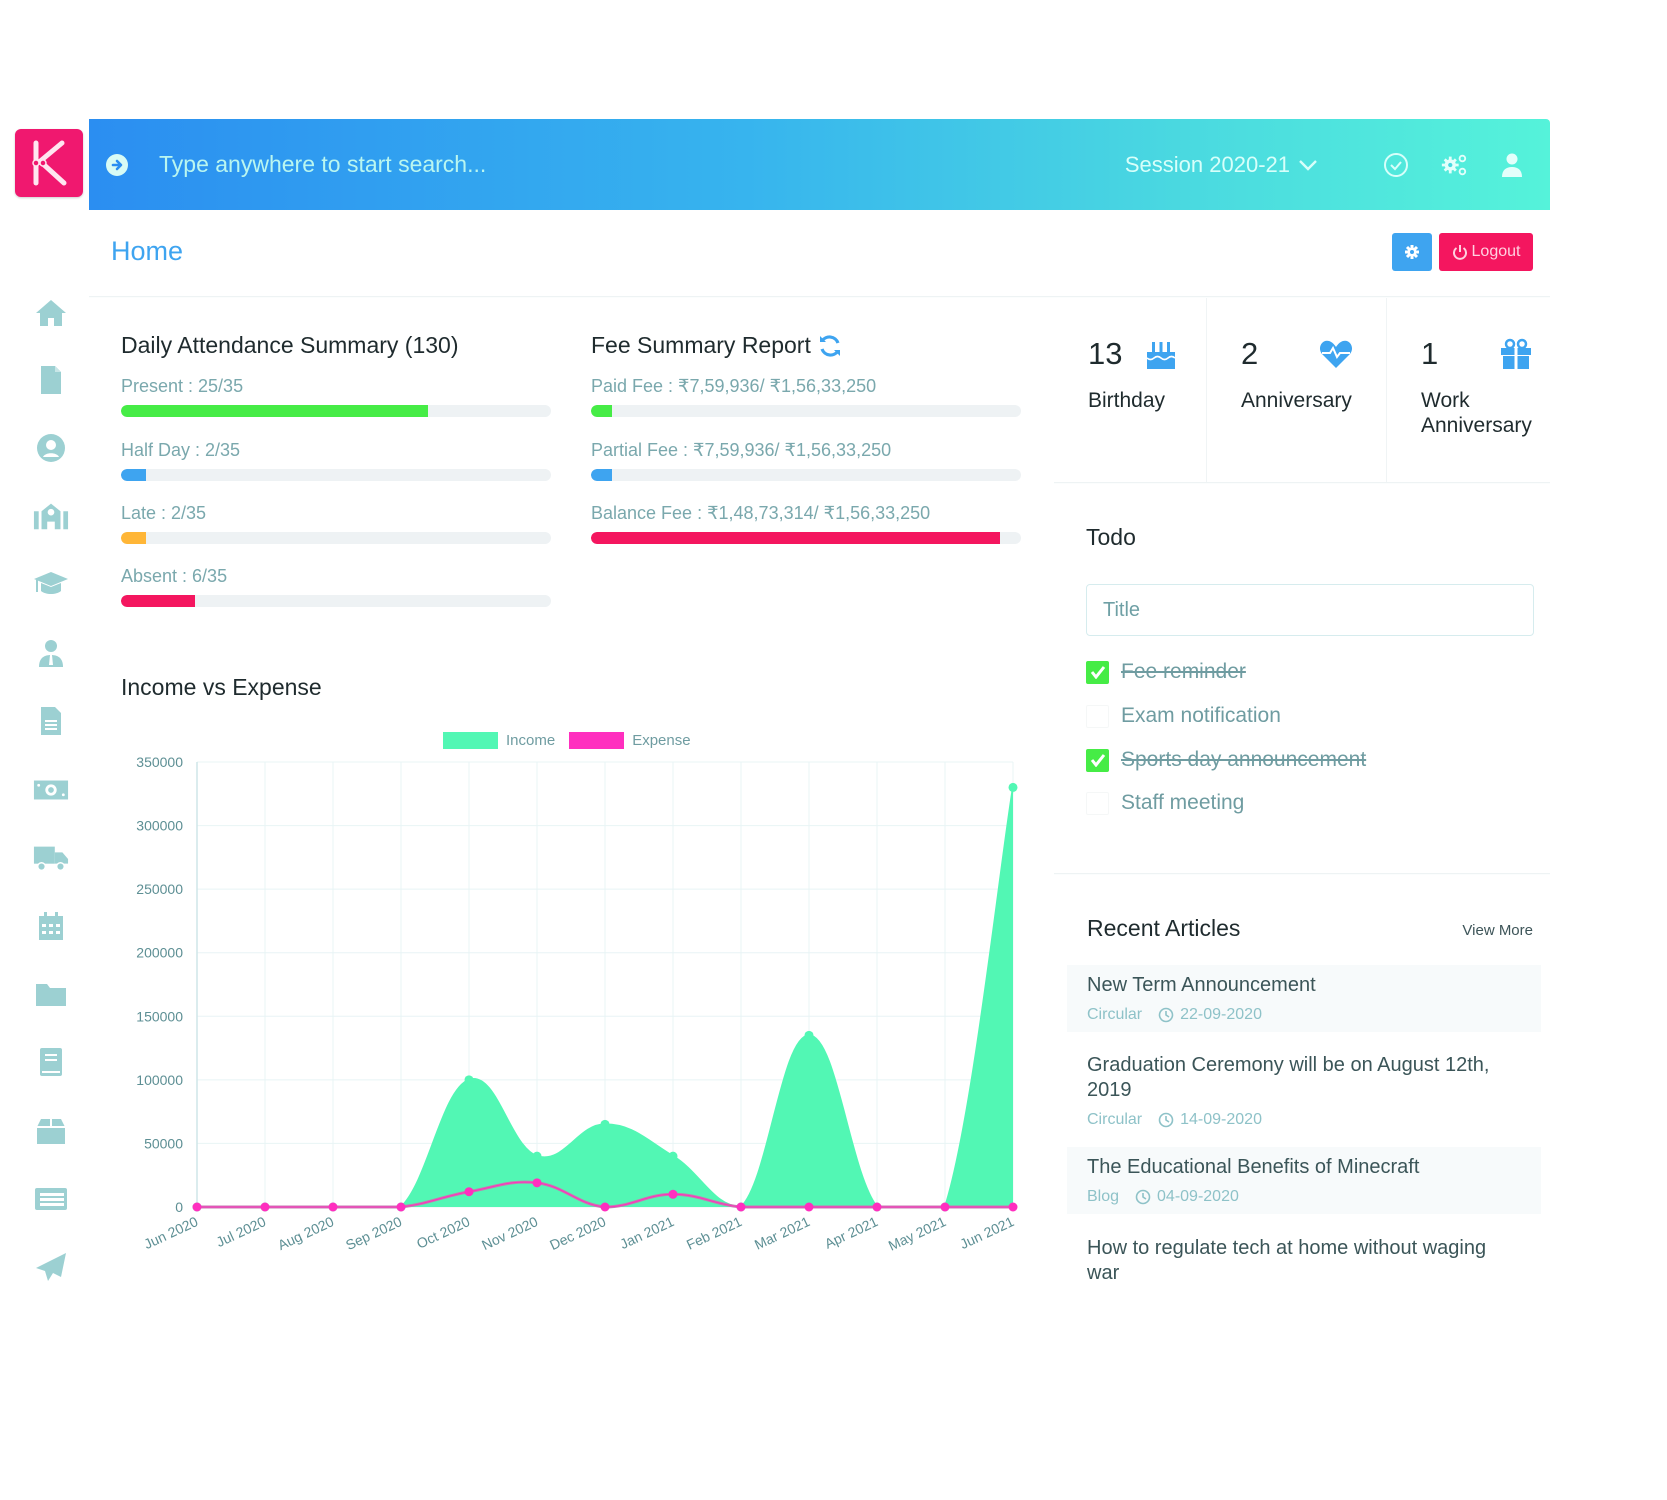 The height and width of the screenshot is (1500, 1667). I want to click on refresh-icon, so click(830, 346).